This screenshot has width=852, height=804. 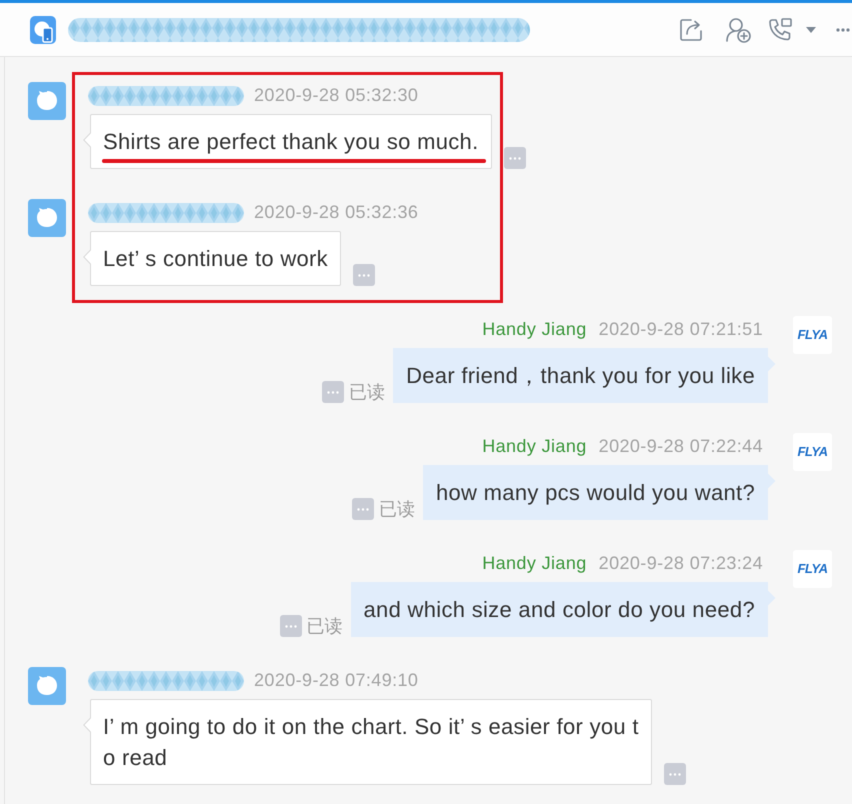 What do you see at coordinates (43, 30) in the screenshot?
I see `contact-avatar-icon` at bounding box center [43, 30].